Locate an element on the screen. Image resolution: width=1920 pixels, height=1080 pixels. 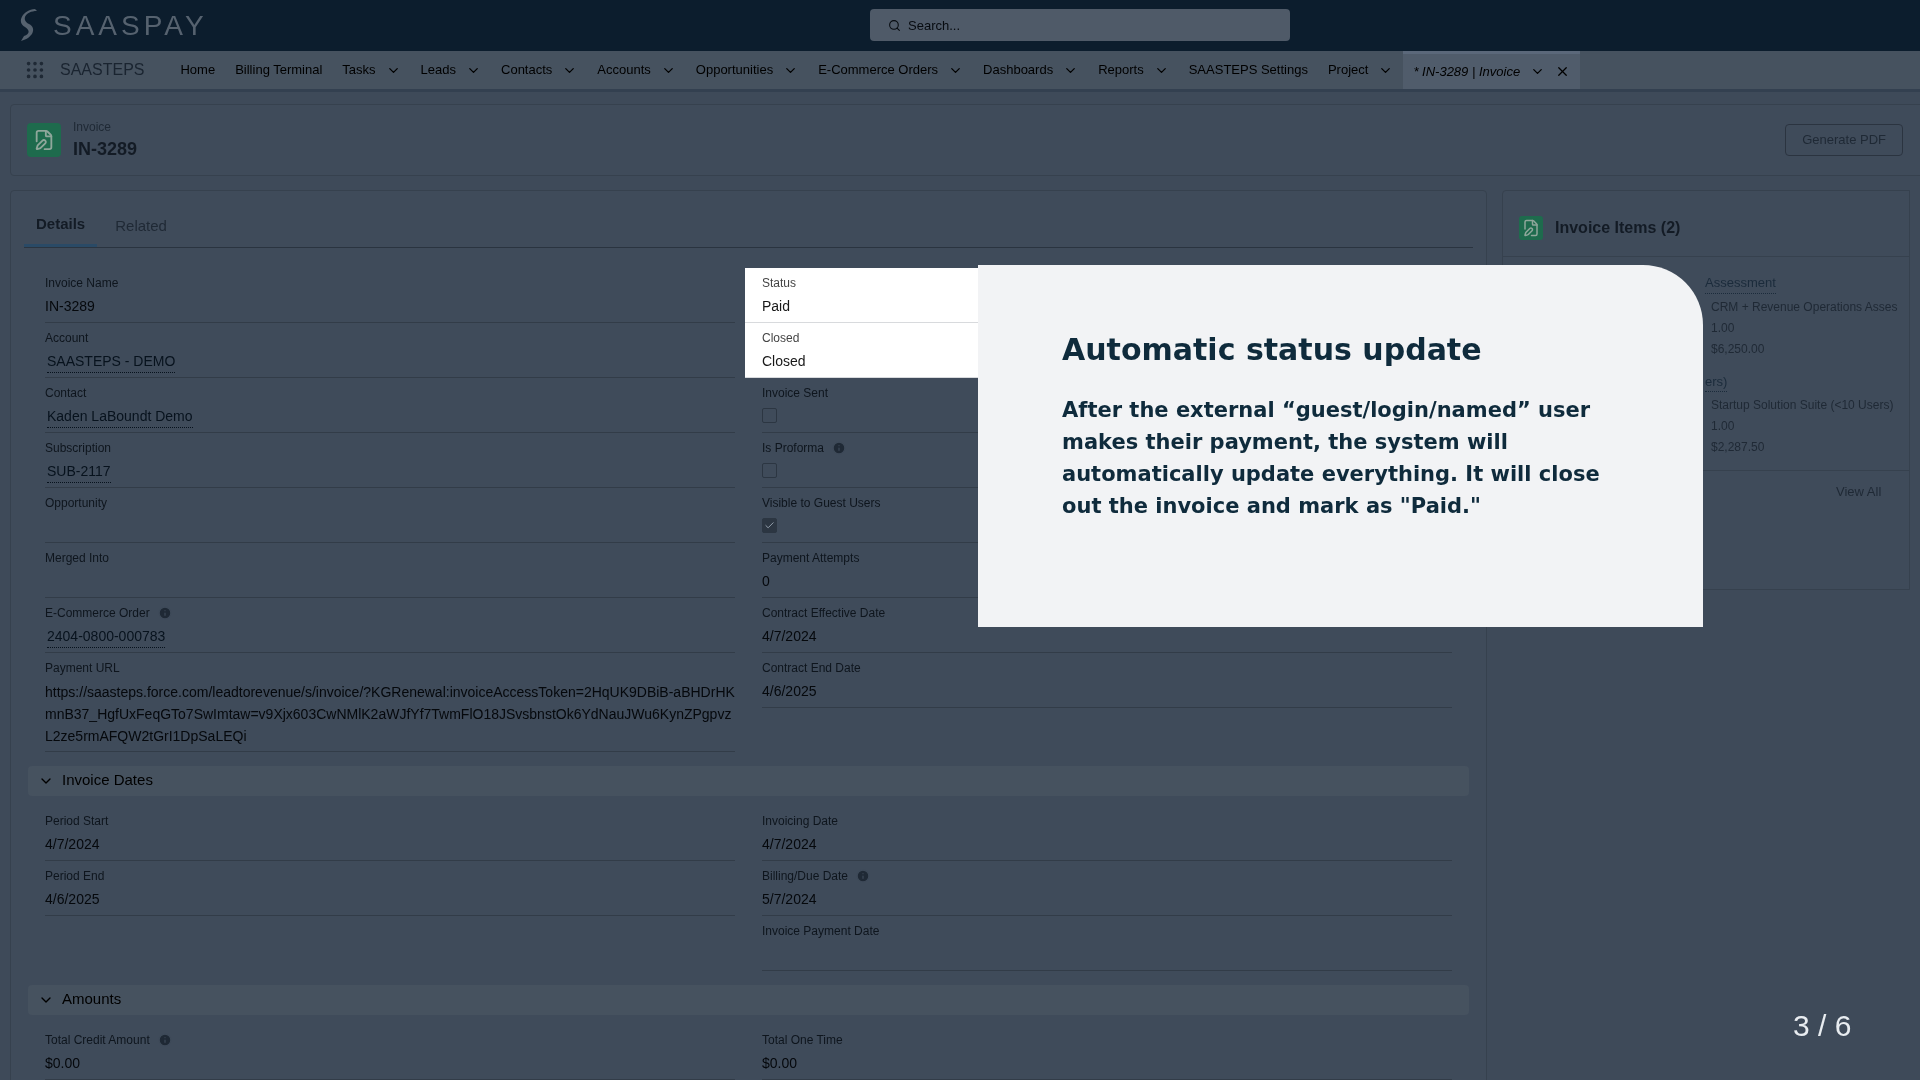
field-label: Invoicing Date is located at coordinates (800, 821).